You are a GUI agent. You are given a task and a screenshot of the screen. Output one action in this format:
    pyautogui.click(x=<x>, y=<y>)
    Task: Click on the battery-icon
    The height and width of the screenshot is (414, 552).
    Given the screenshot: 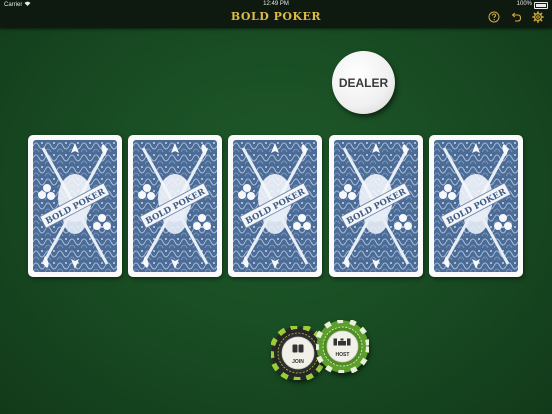 What is the action you would take?
    pyautogui.click(x=541, y=5)
    